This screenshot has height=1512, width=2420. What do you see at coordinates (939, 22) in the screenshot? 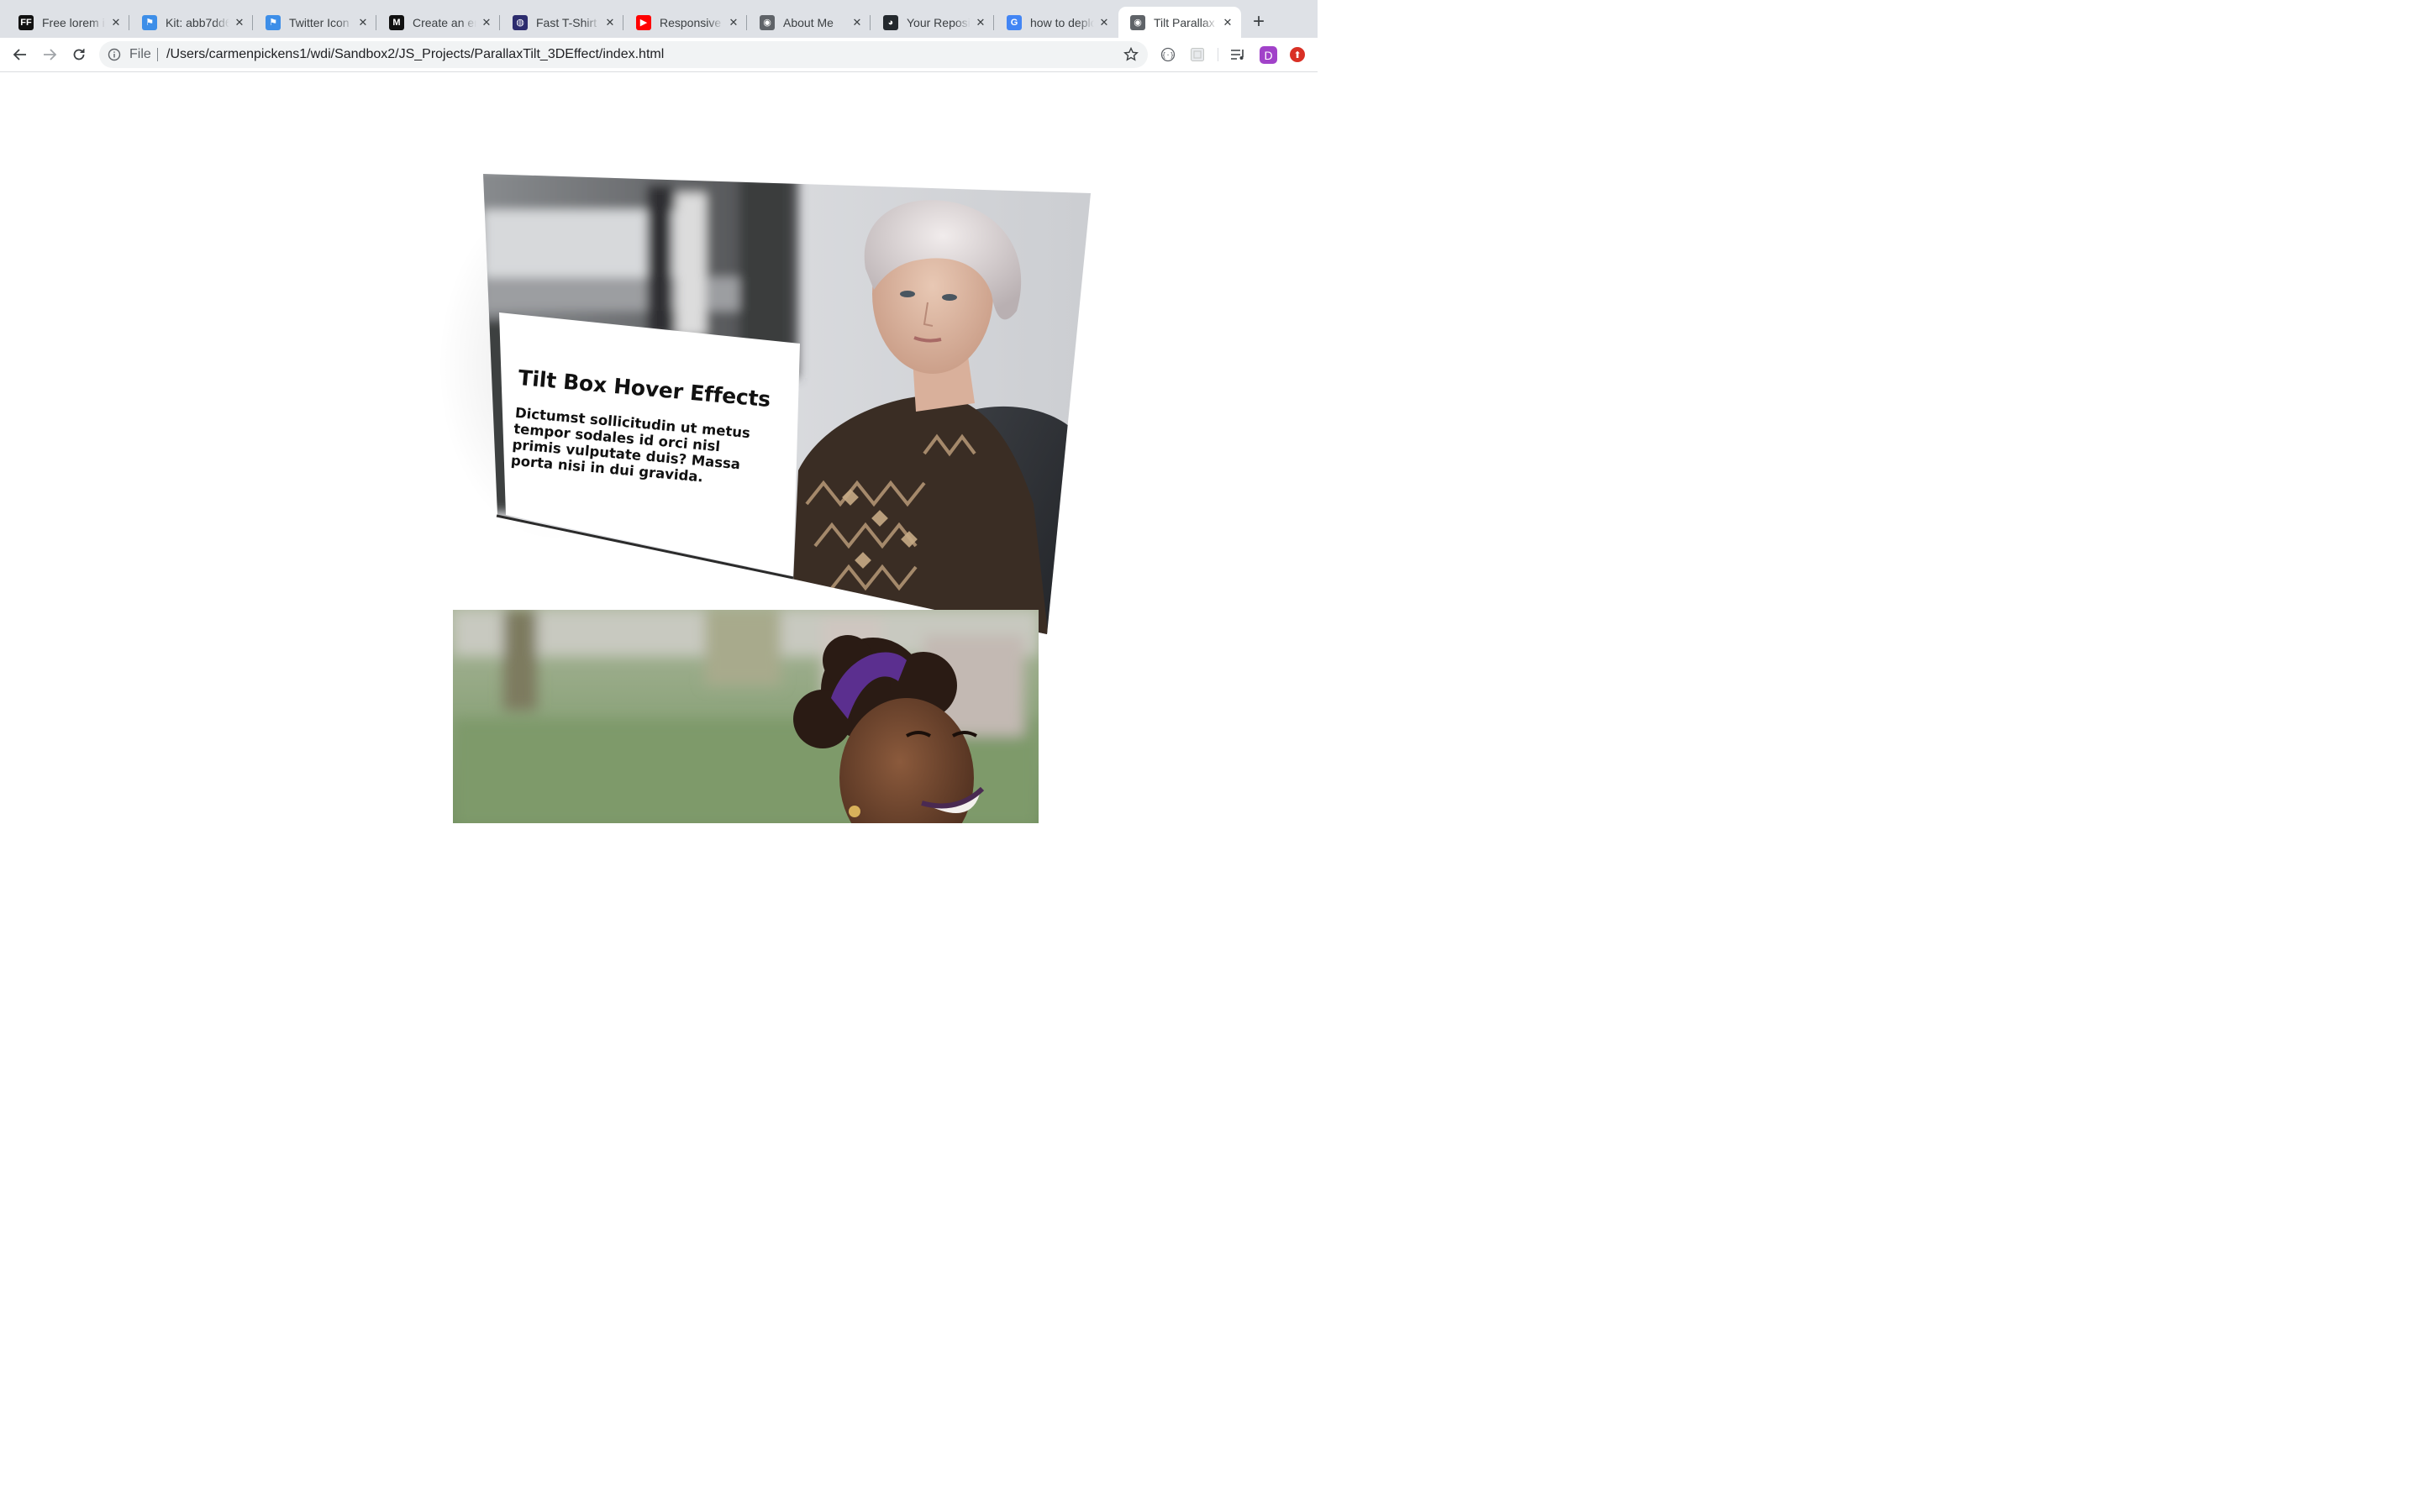
I see `tab-title: Your Reposit` at bounding box center [939, 22].